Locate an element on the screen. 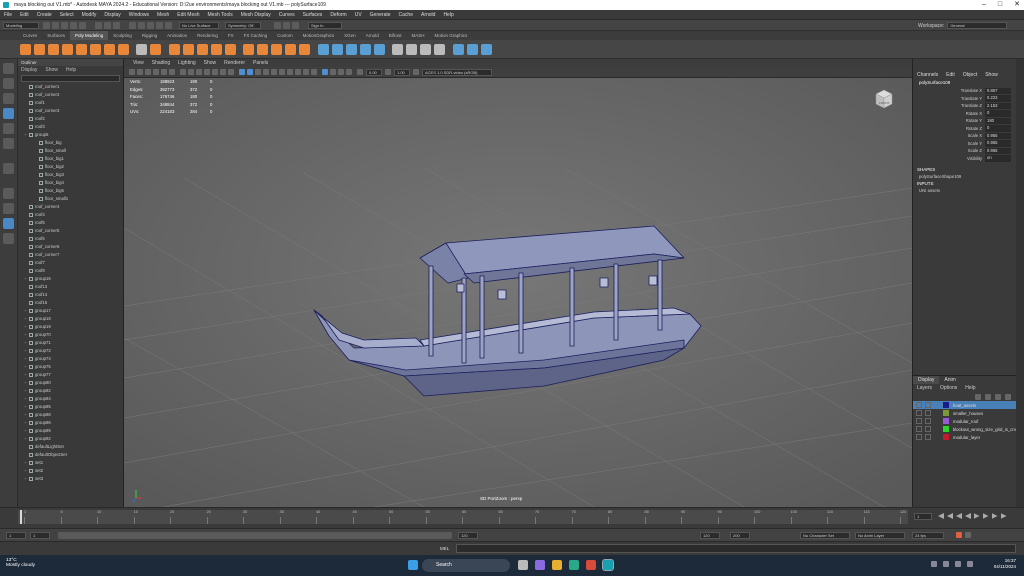 The width and height of the screenshot is (1024, 576). go-to-end-icon is located at coordinates (1003, 516).